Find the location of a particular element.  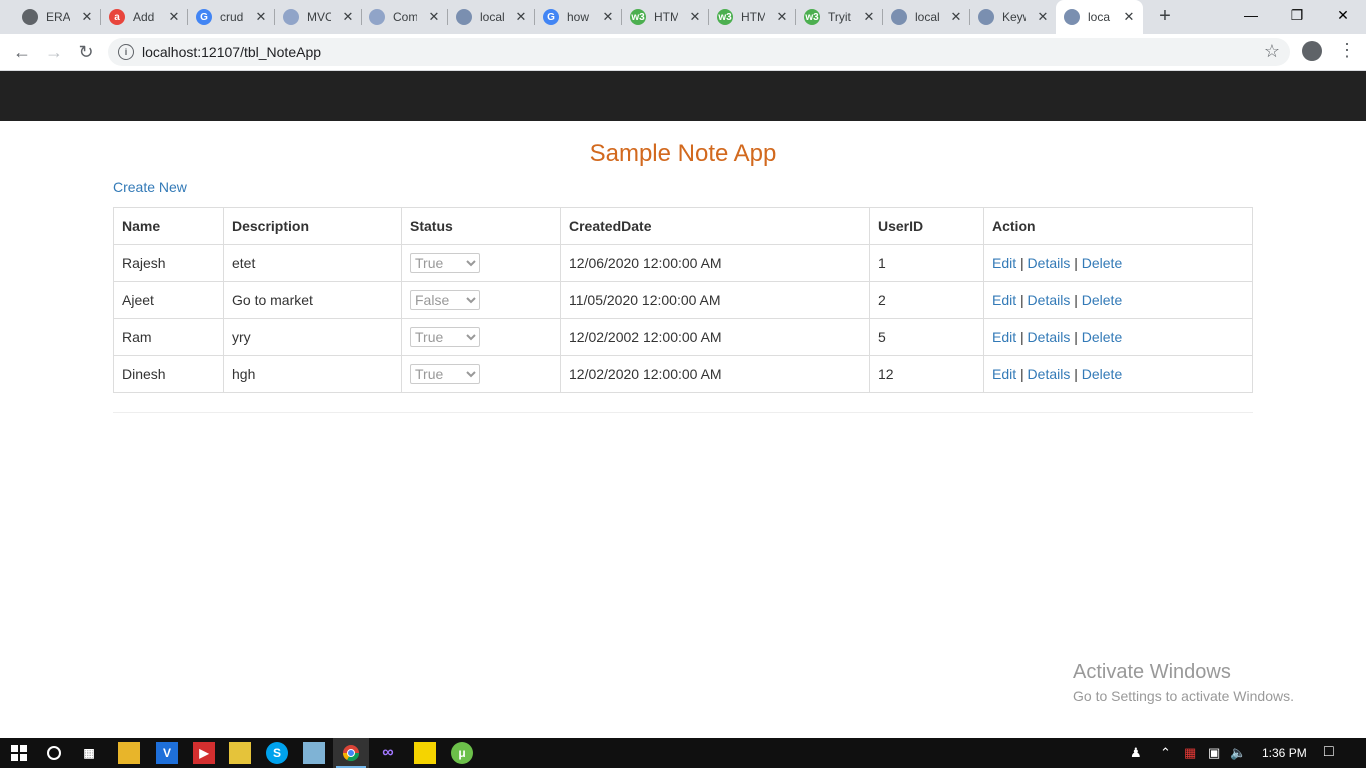

start-icon is located at coordinates (19, 753).